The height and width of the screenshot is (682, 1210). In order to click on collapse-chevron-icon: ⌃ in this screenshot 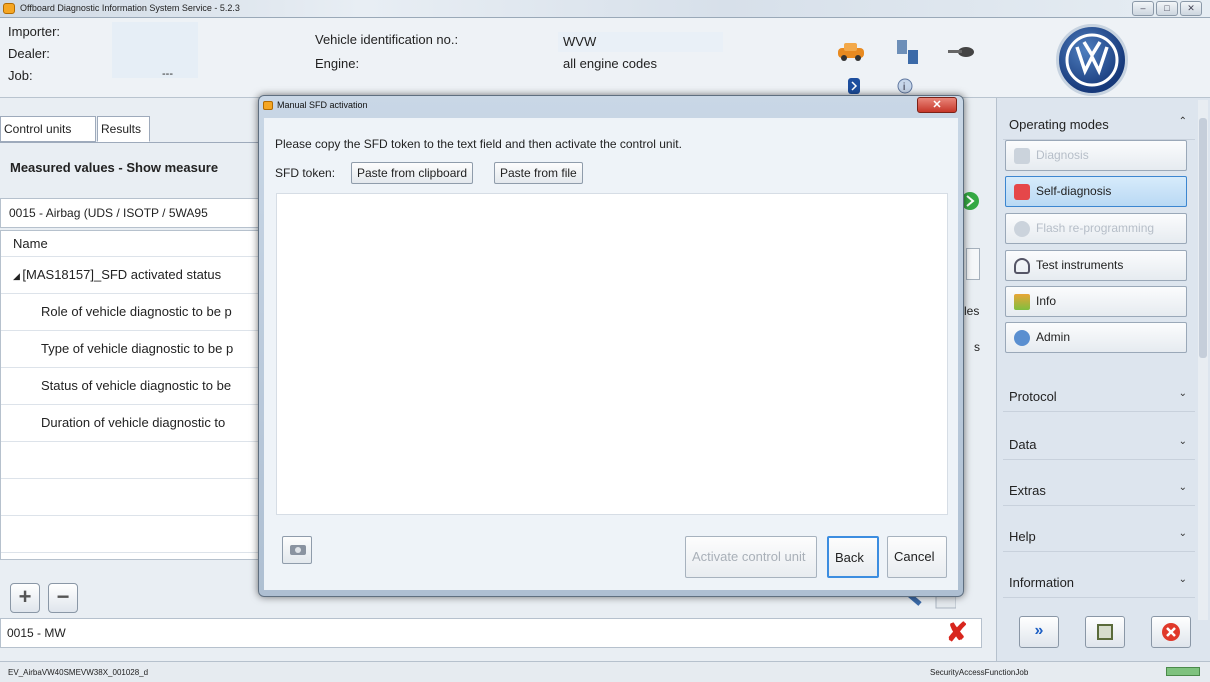, I will do `click(1183, 121)`.